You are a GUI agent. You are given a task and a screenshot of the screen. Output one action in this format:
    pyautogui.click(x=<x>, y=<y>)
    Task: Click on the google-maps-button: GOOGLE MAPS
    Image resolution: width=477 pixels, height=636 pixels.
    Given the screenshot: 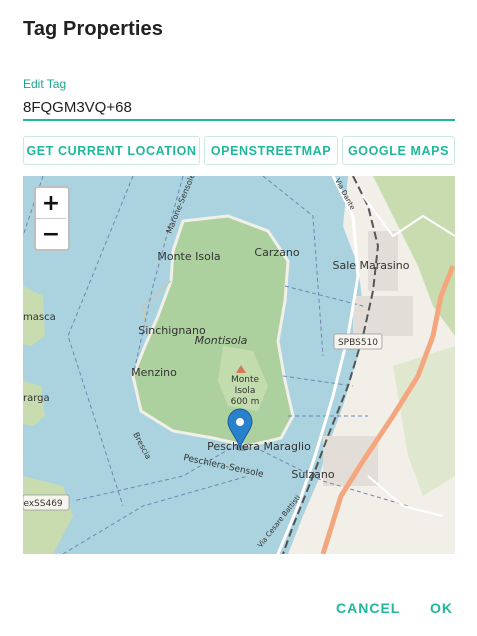 What is the action you would take?
    pyautogui.click(x=398, y=150)
    